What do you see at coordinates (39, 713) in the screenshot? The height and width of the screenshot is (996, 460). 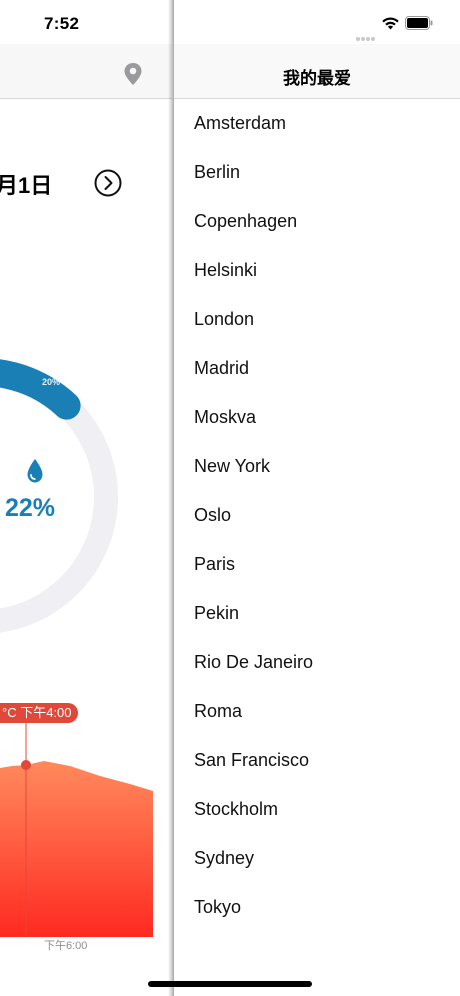 I see `chart-tooltip: °C 下午4:00` at bounding box center [39, 713].